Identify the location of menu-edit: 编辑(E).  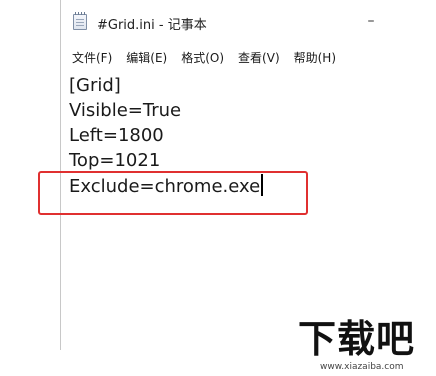
(146, 57).